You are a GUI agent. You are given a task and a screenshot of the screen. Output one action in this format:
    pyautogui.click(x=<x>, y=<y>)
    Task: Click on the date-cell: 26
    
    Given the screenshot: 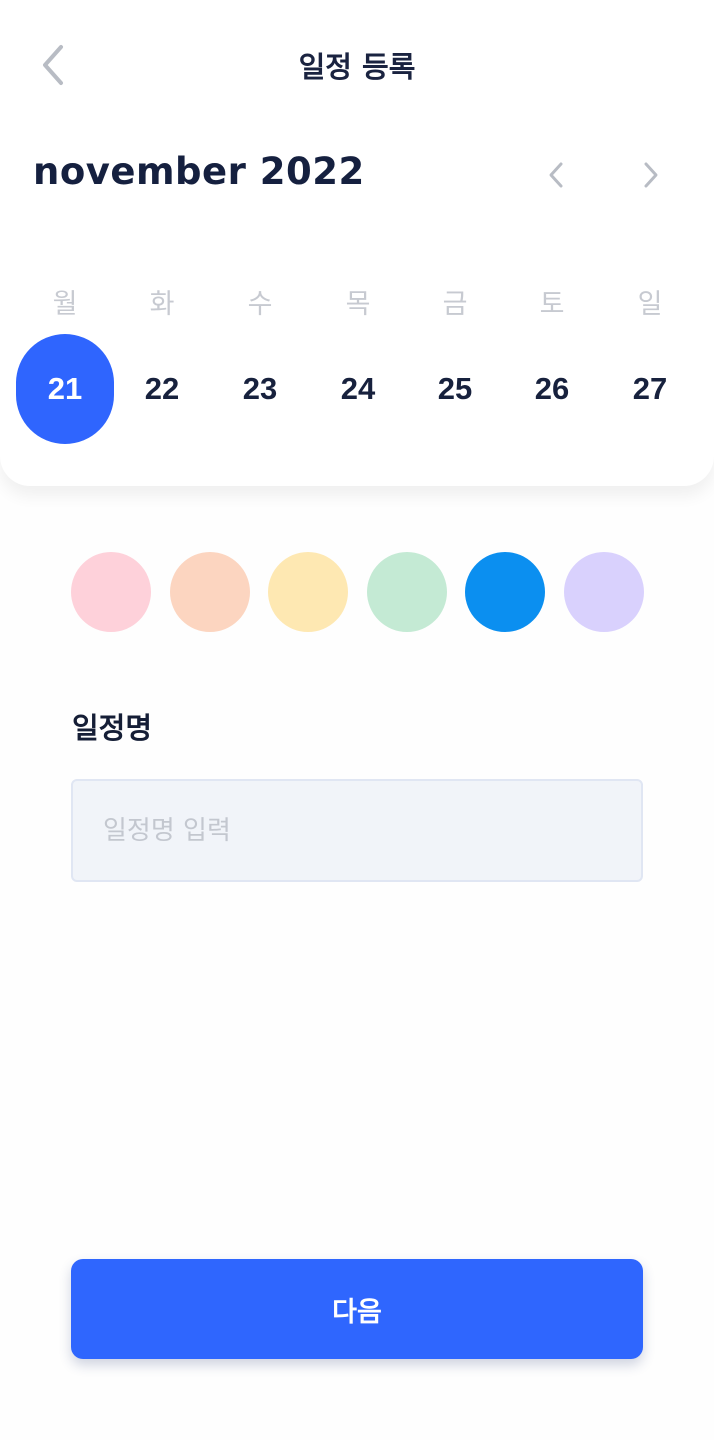 What is the action you would take?
    pyautogui.click(x=552, y=389)
    